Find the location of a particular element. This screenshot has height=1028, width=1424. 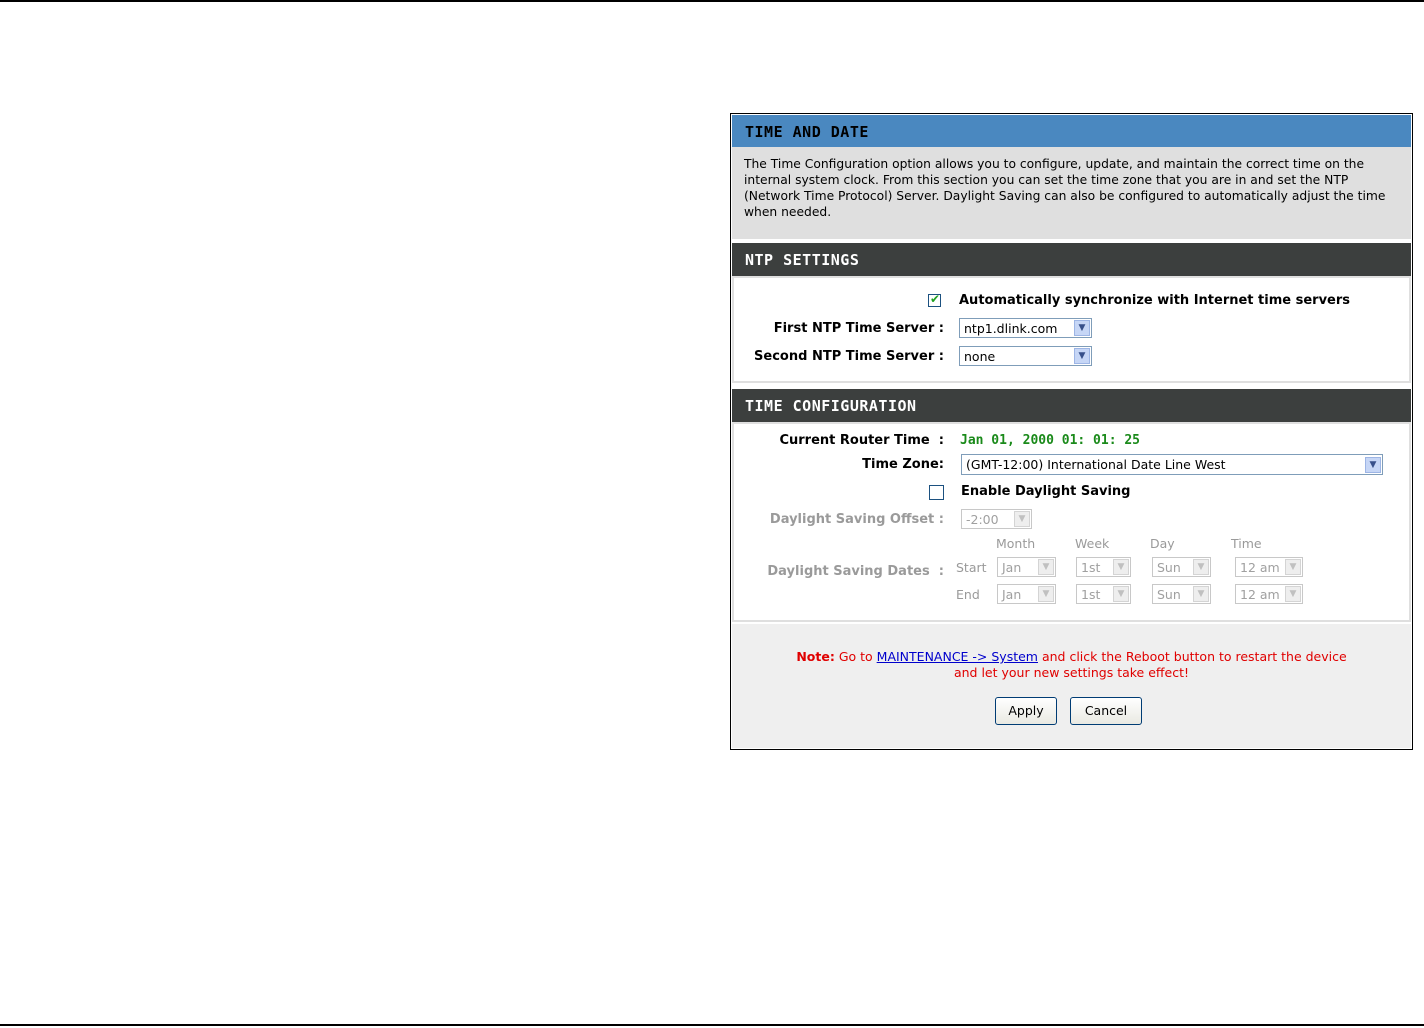

dst-end-time-select: 12 am ▼ is located at coordinates (1269, 594).